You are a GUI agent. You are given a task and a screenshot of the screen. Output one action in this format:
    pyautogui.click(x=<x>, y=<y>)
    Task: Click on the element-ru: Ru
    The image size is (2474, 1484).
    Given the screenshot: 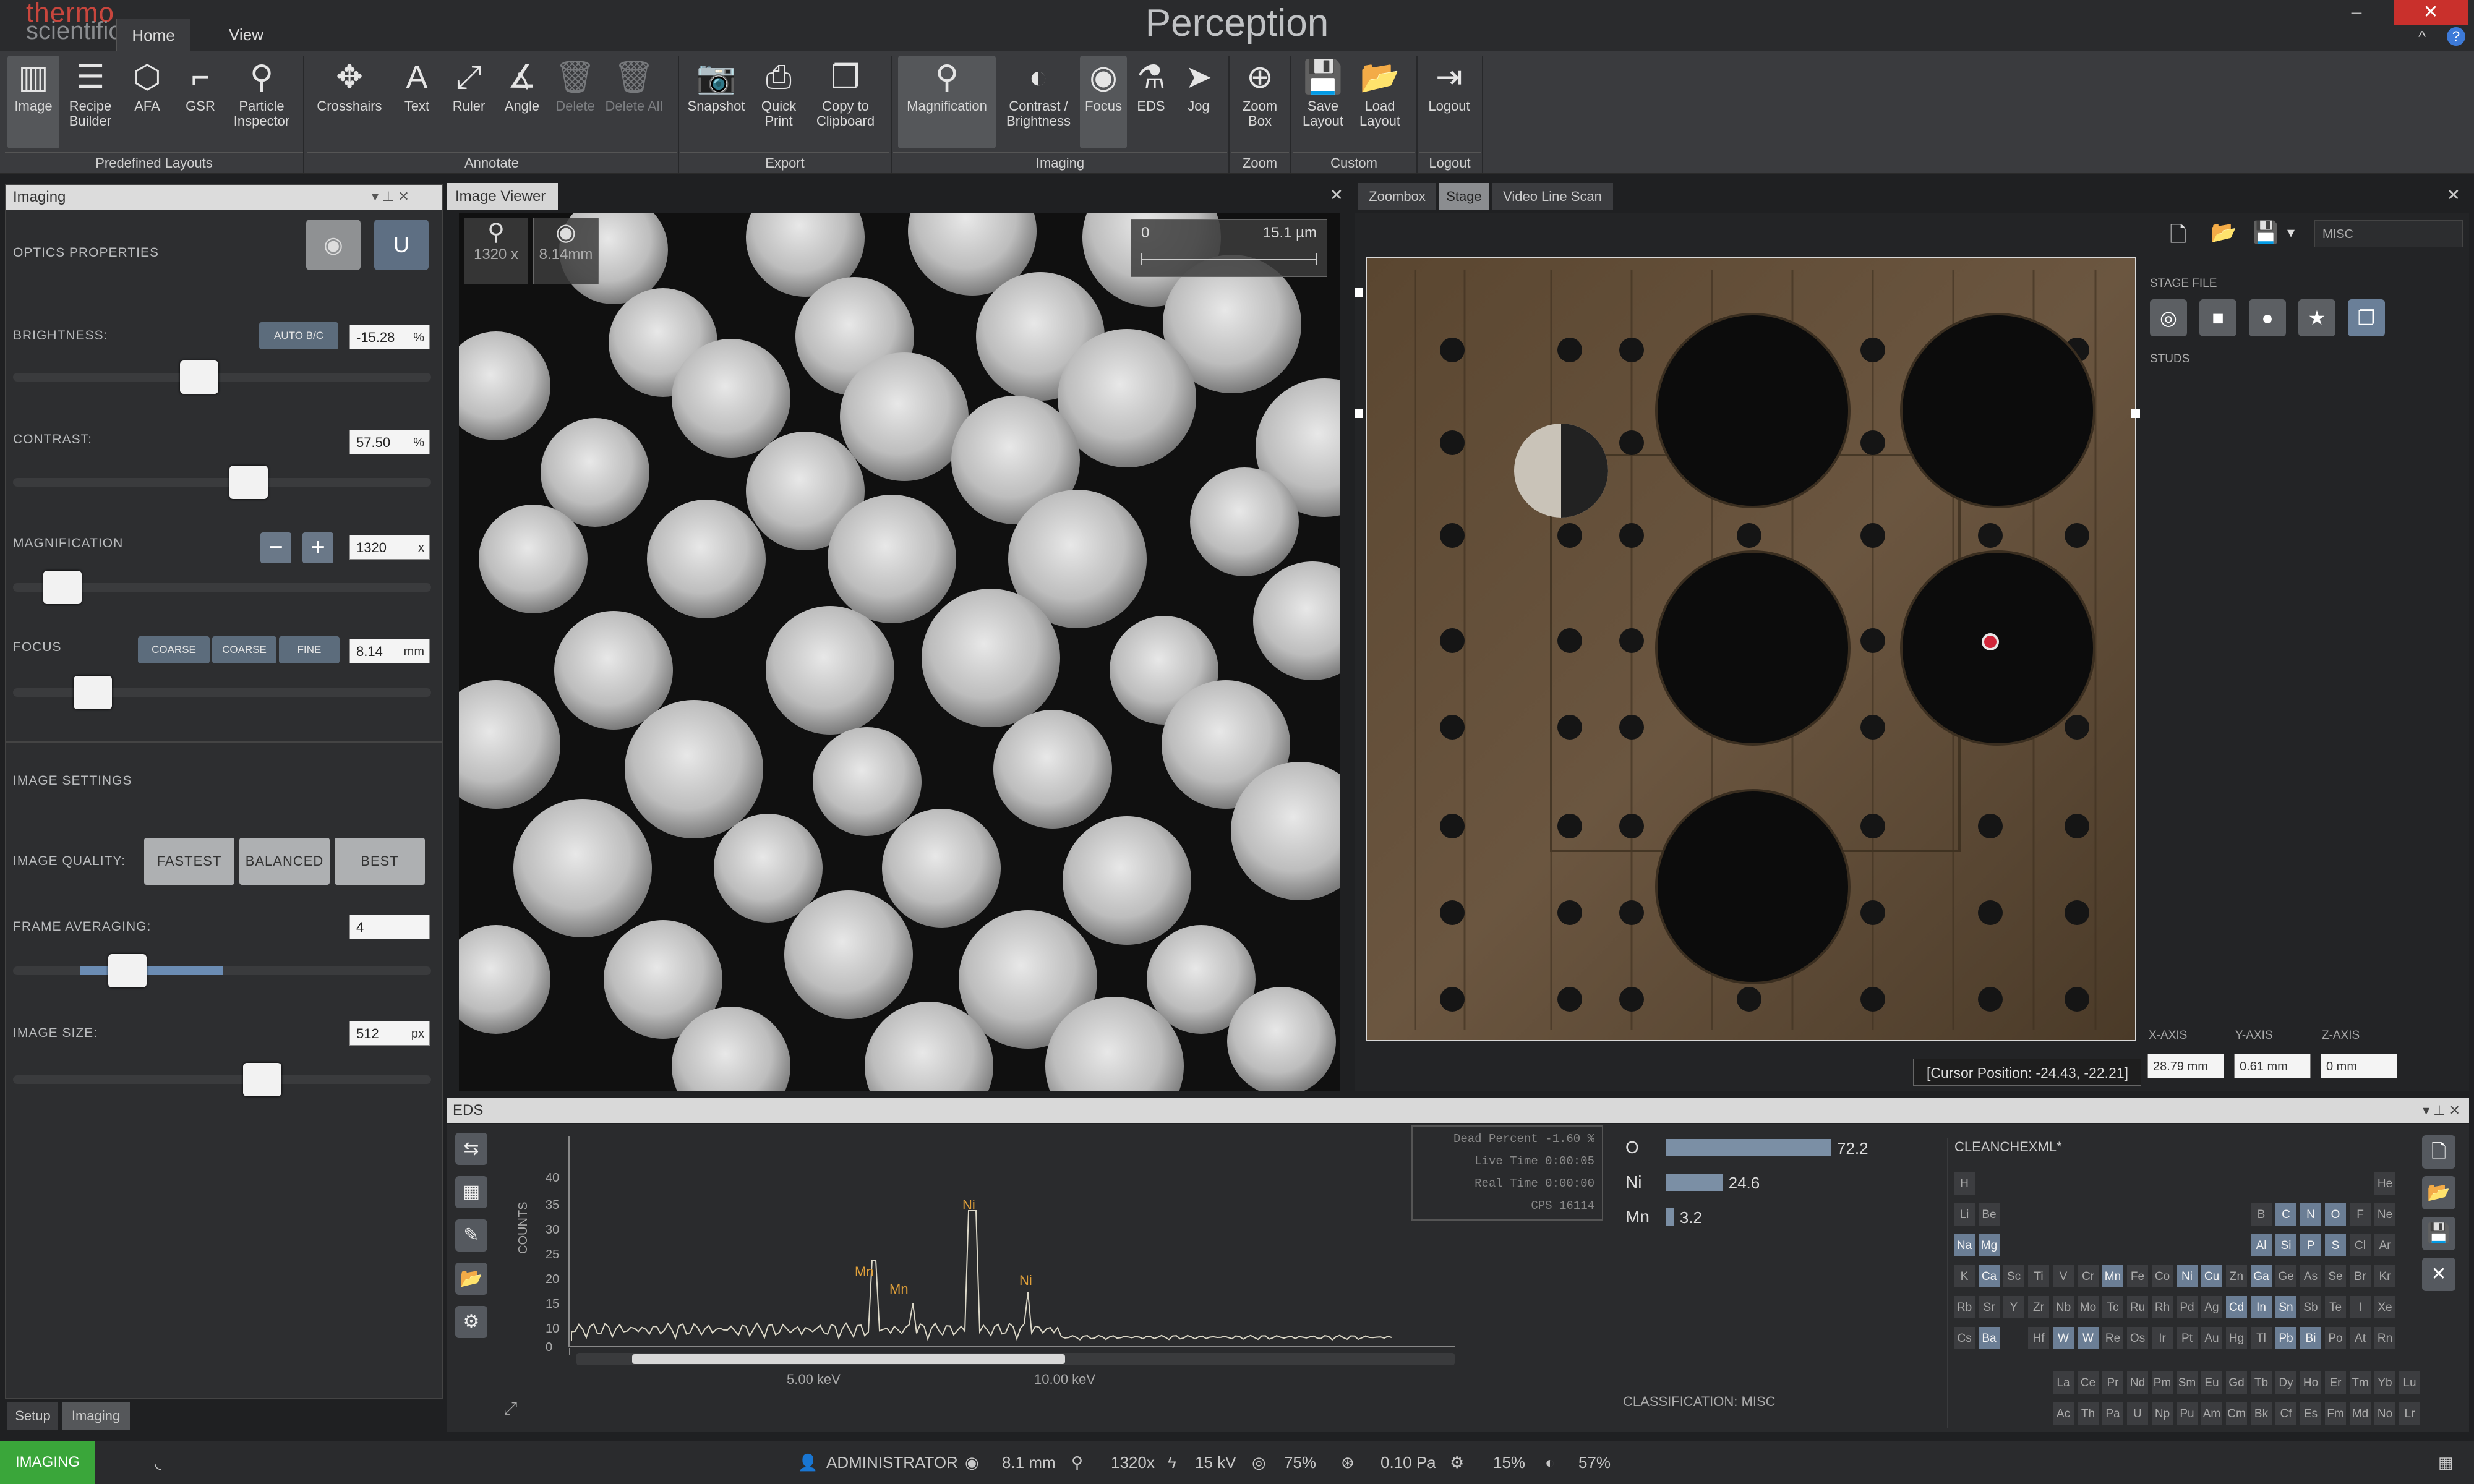 What is the action you would take?
    pyautogui.click(x=2137, y=1307)
    